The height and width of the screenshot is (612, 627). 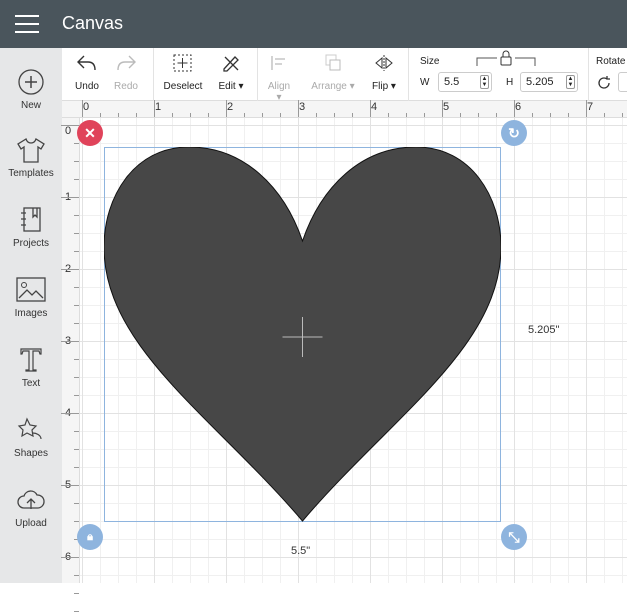 What do you see at coordinates (465, 82) in the screenshot?
I see `width-input: 5.5 ▲ ▼` at bounding box center [465, 82].